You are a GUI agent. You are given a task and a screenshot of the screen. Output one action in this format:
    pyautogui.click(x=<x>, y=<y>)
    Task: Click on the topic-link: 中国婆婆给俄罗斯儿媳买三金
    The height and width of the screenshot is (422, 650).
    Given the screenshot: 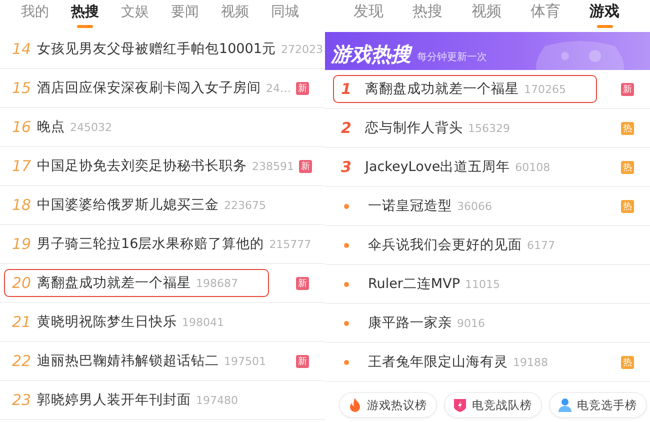 What is the action you would take?
    pyautogui.click(x=128, y=205)
    